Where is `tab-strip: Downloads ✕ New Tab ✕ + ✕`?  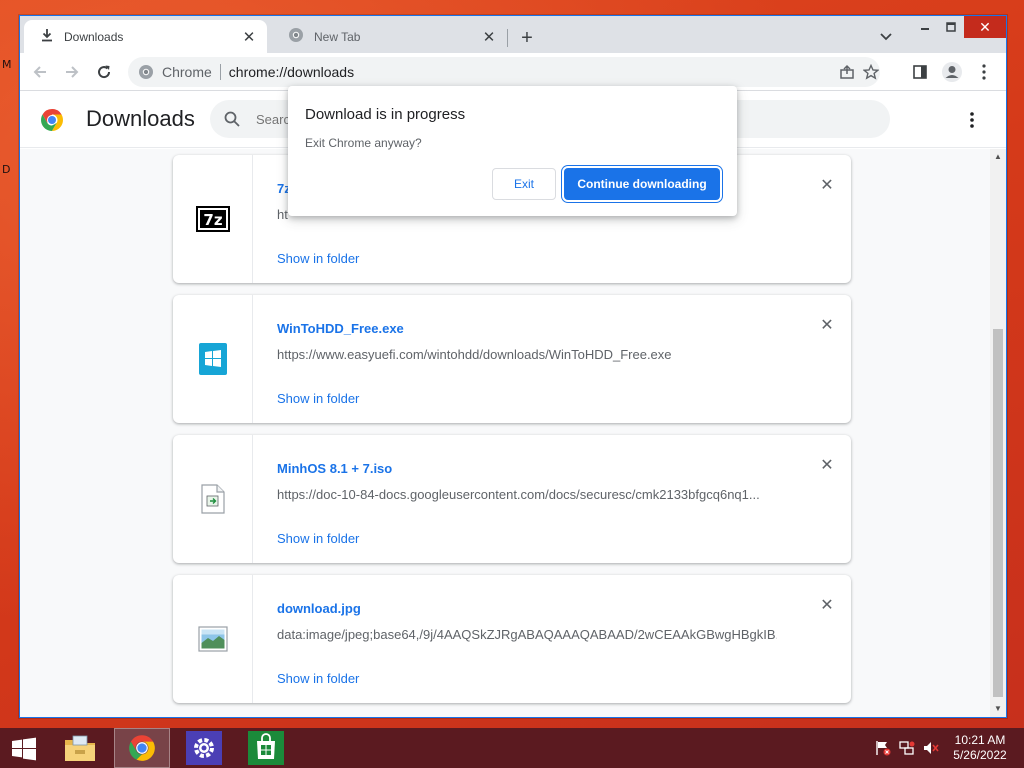 tab-strip: Downloads ✕ New Tab ✕ + ✕ is located at coordinates (513, 34).